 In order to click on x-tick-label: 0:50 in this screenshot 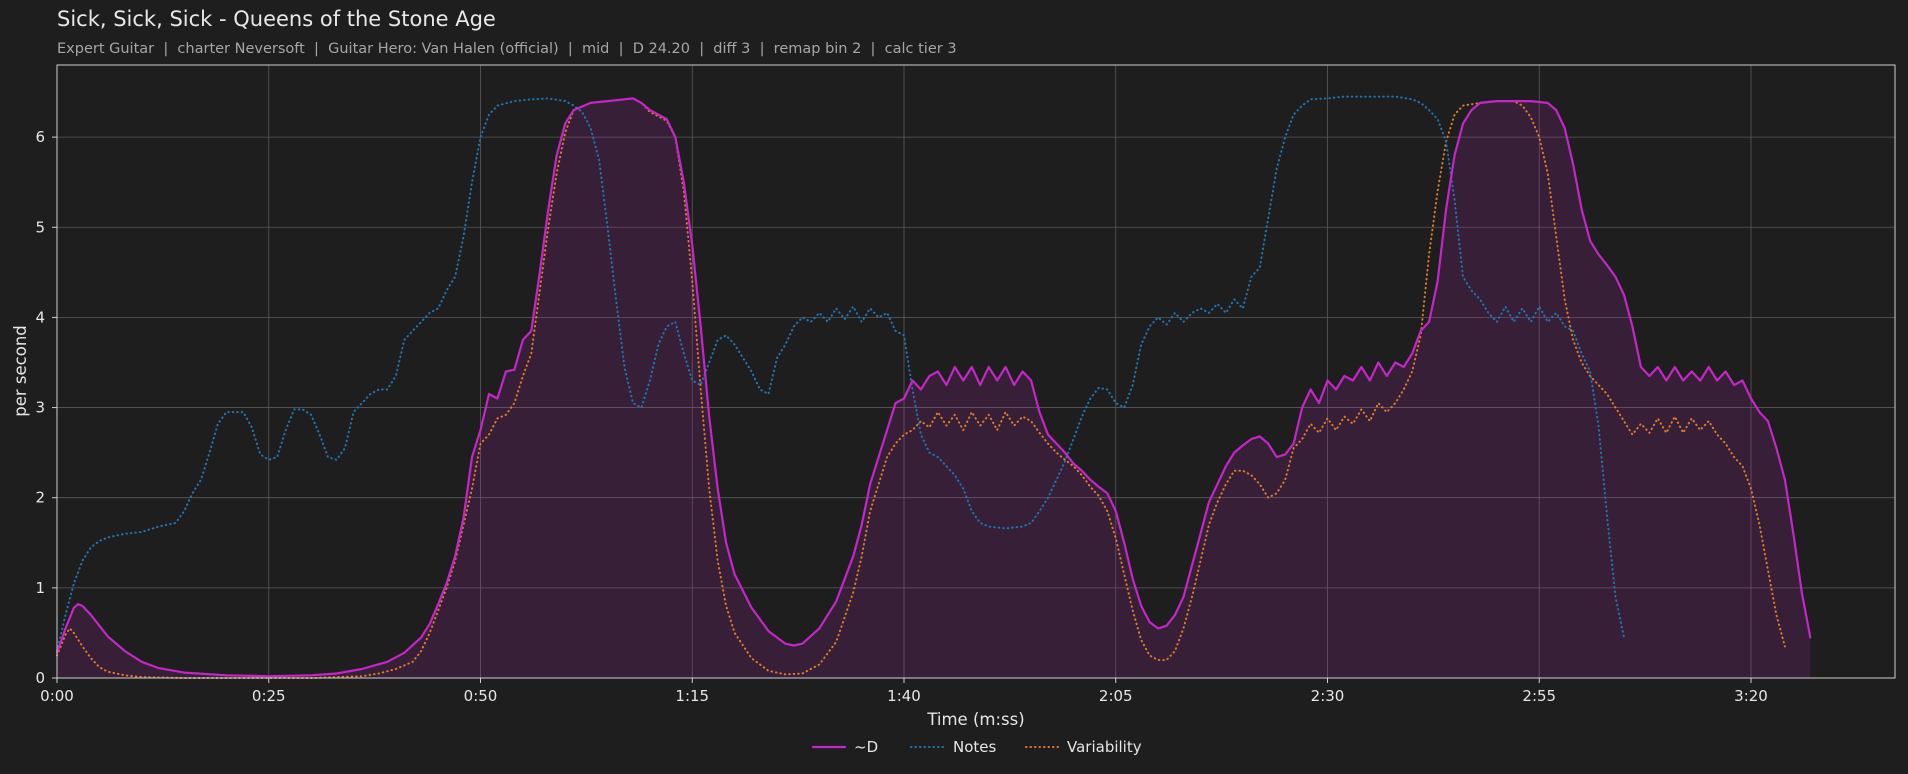, I will do `click(481, 696)`.